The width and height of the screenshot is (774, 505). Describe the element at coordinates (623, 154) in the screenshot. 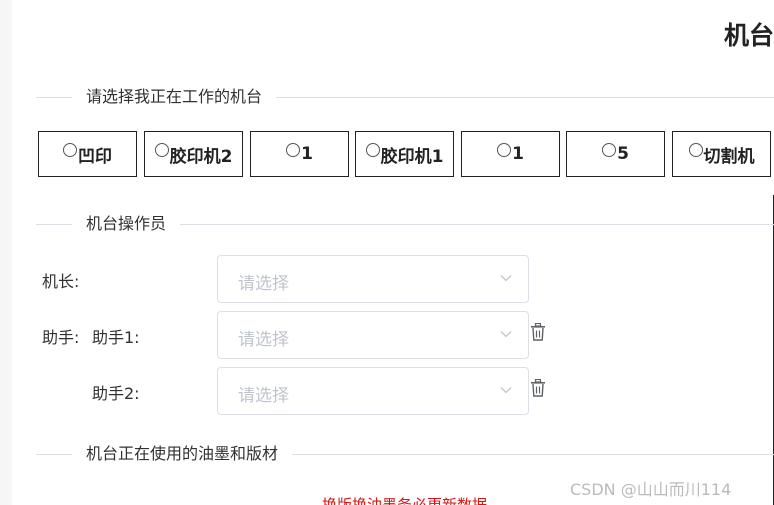

I see `machine-option-label: 5` at that location.